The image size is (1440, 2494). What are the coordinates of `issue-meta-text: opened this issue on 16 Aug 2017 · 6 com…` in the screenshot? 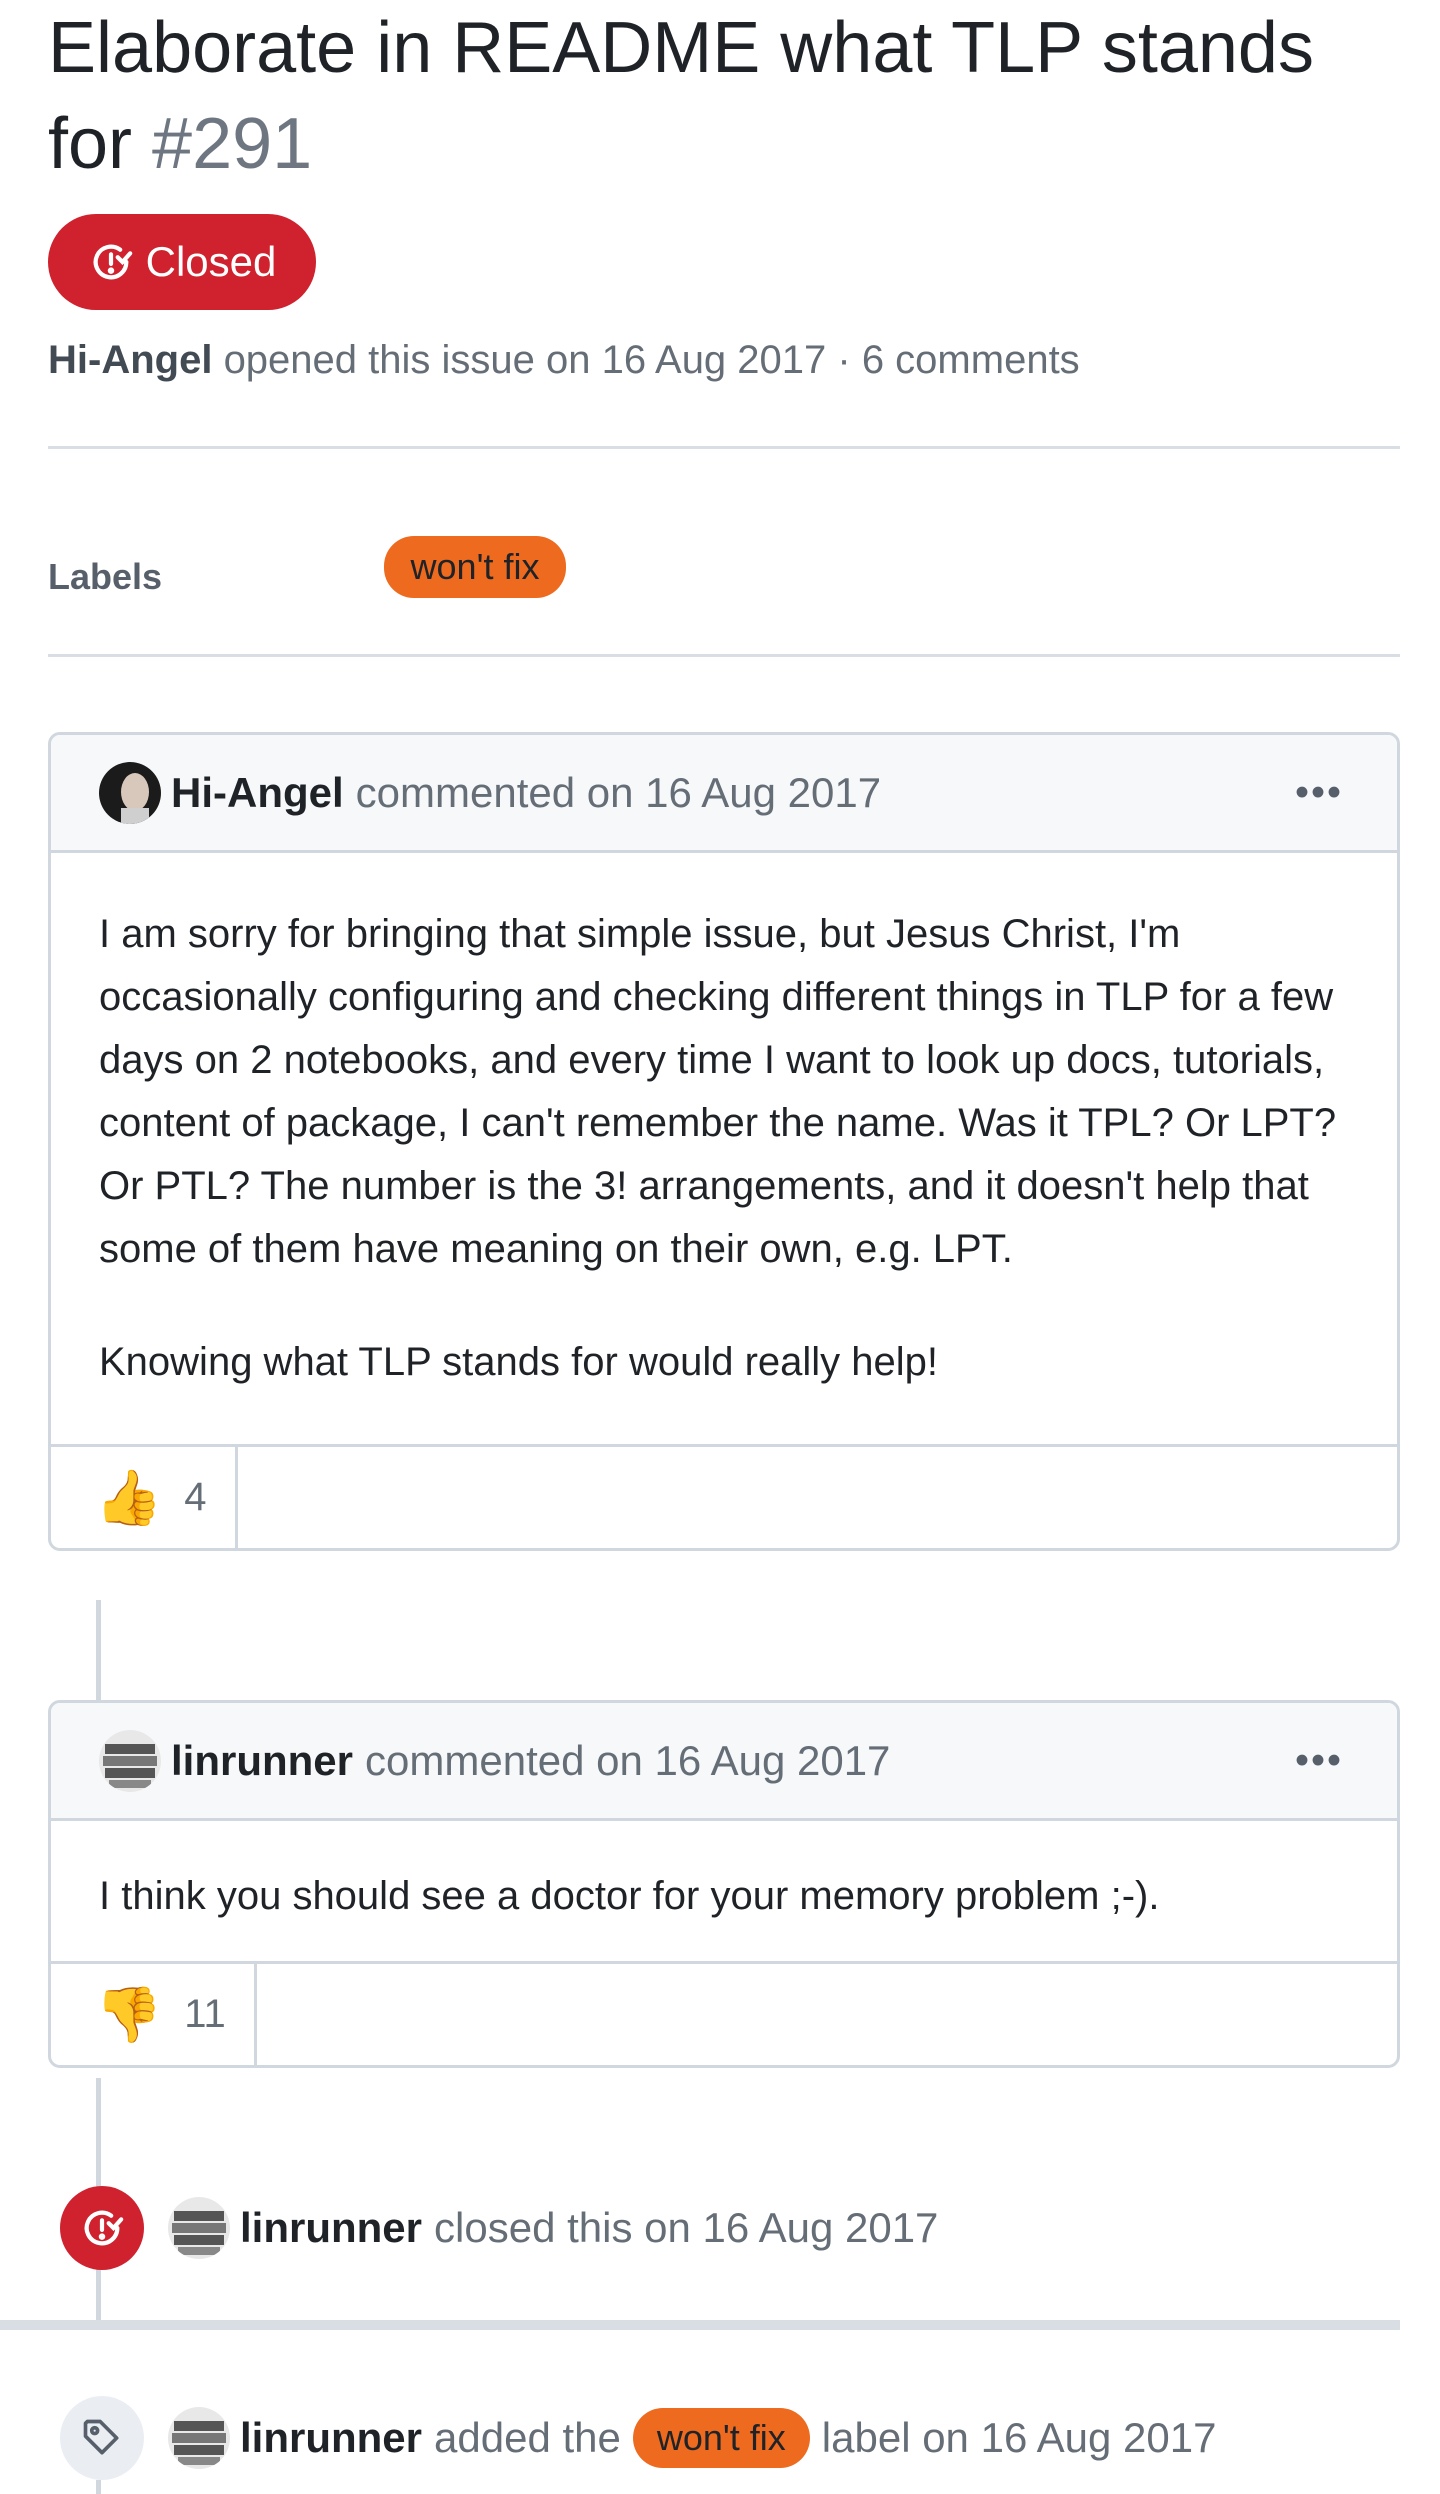 It's located at (651, 360).